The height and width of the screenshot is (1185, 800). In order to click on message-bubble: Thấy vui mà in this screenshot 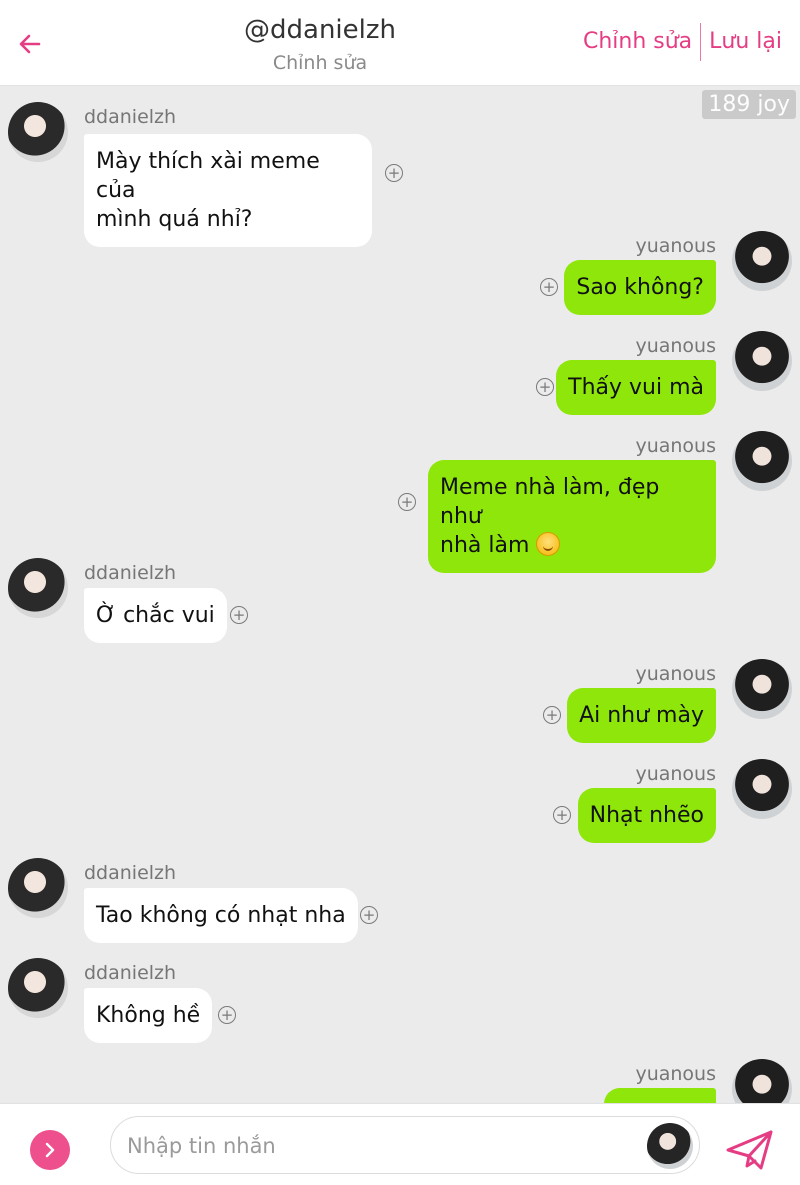, I will do `click(636, 387)`.